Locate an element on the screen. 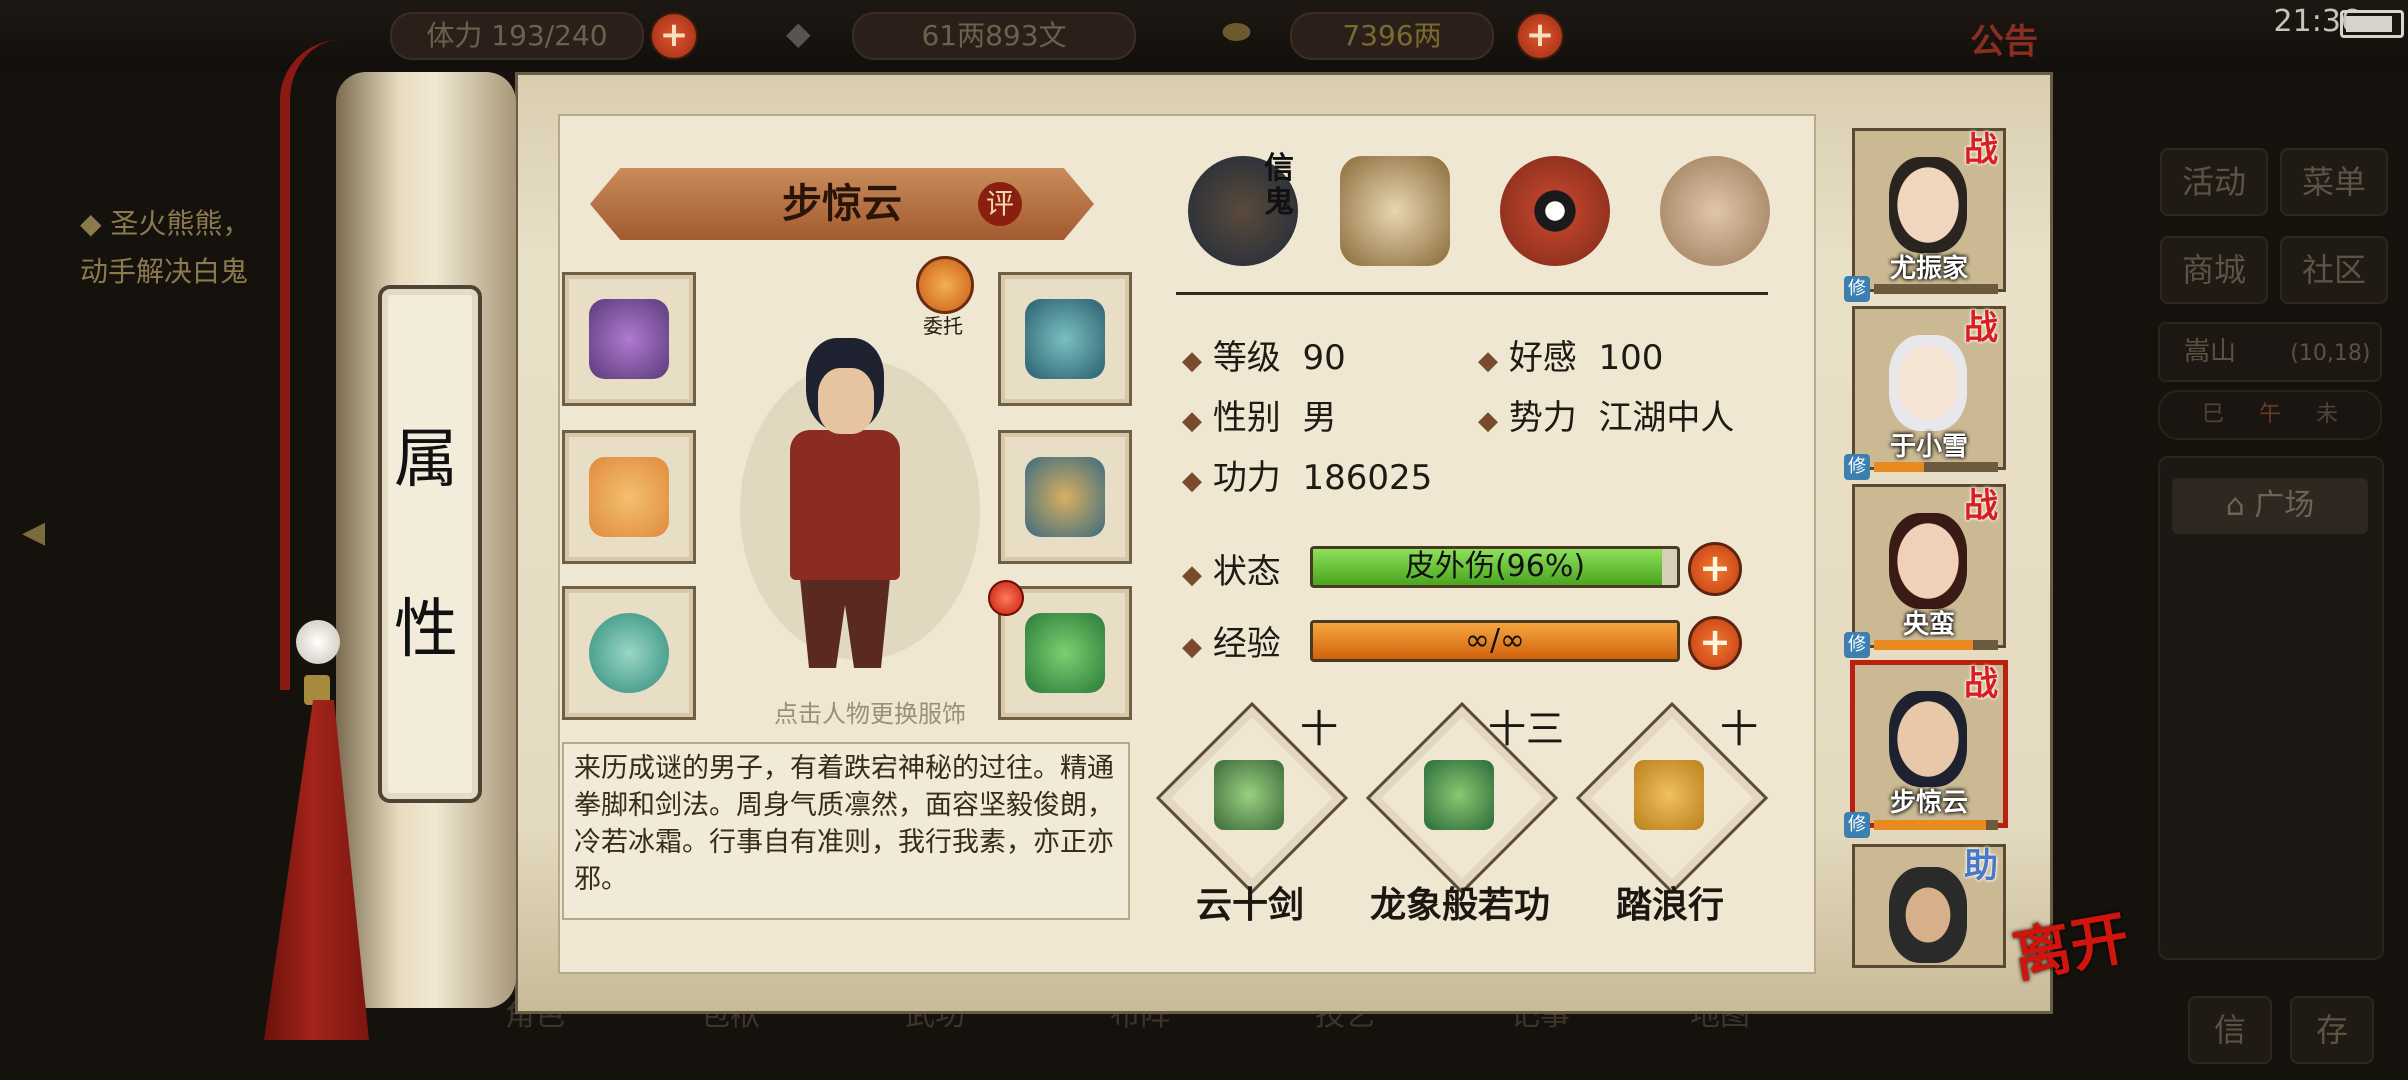 This screenshot has width=2408, height=1080. community-button: 社区 is located at coordinates (2334, 270).